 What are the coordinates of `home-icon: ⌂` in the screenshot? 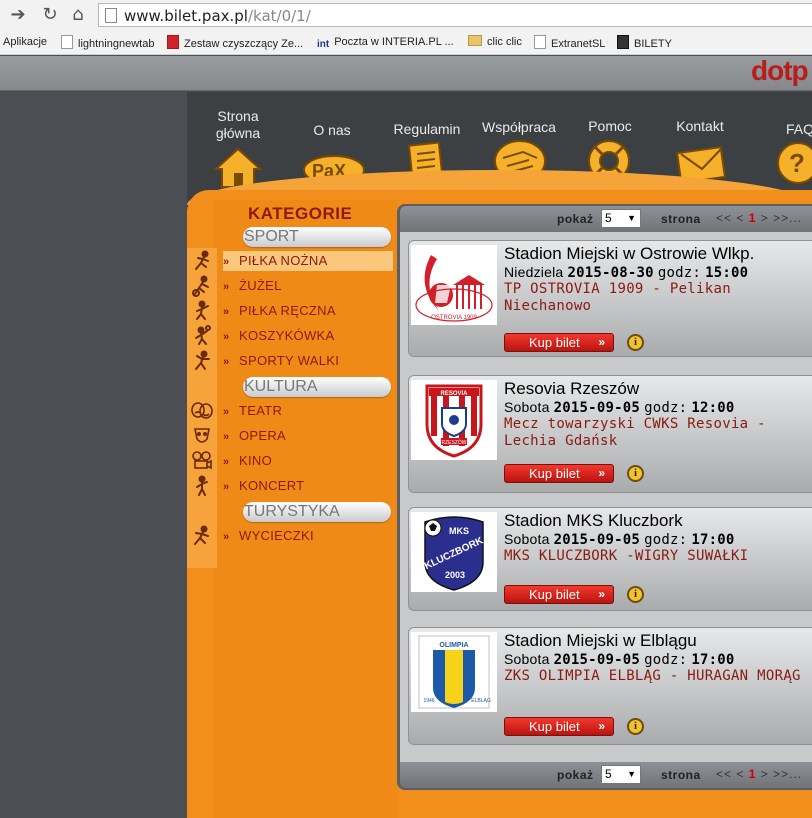 It's located at (78, 15).